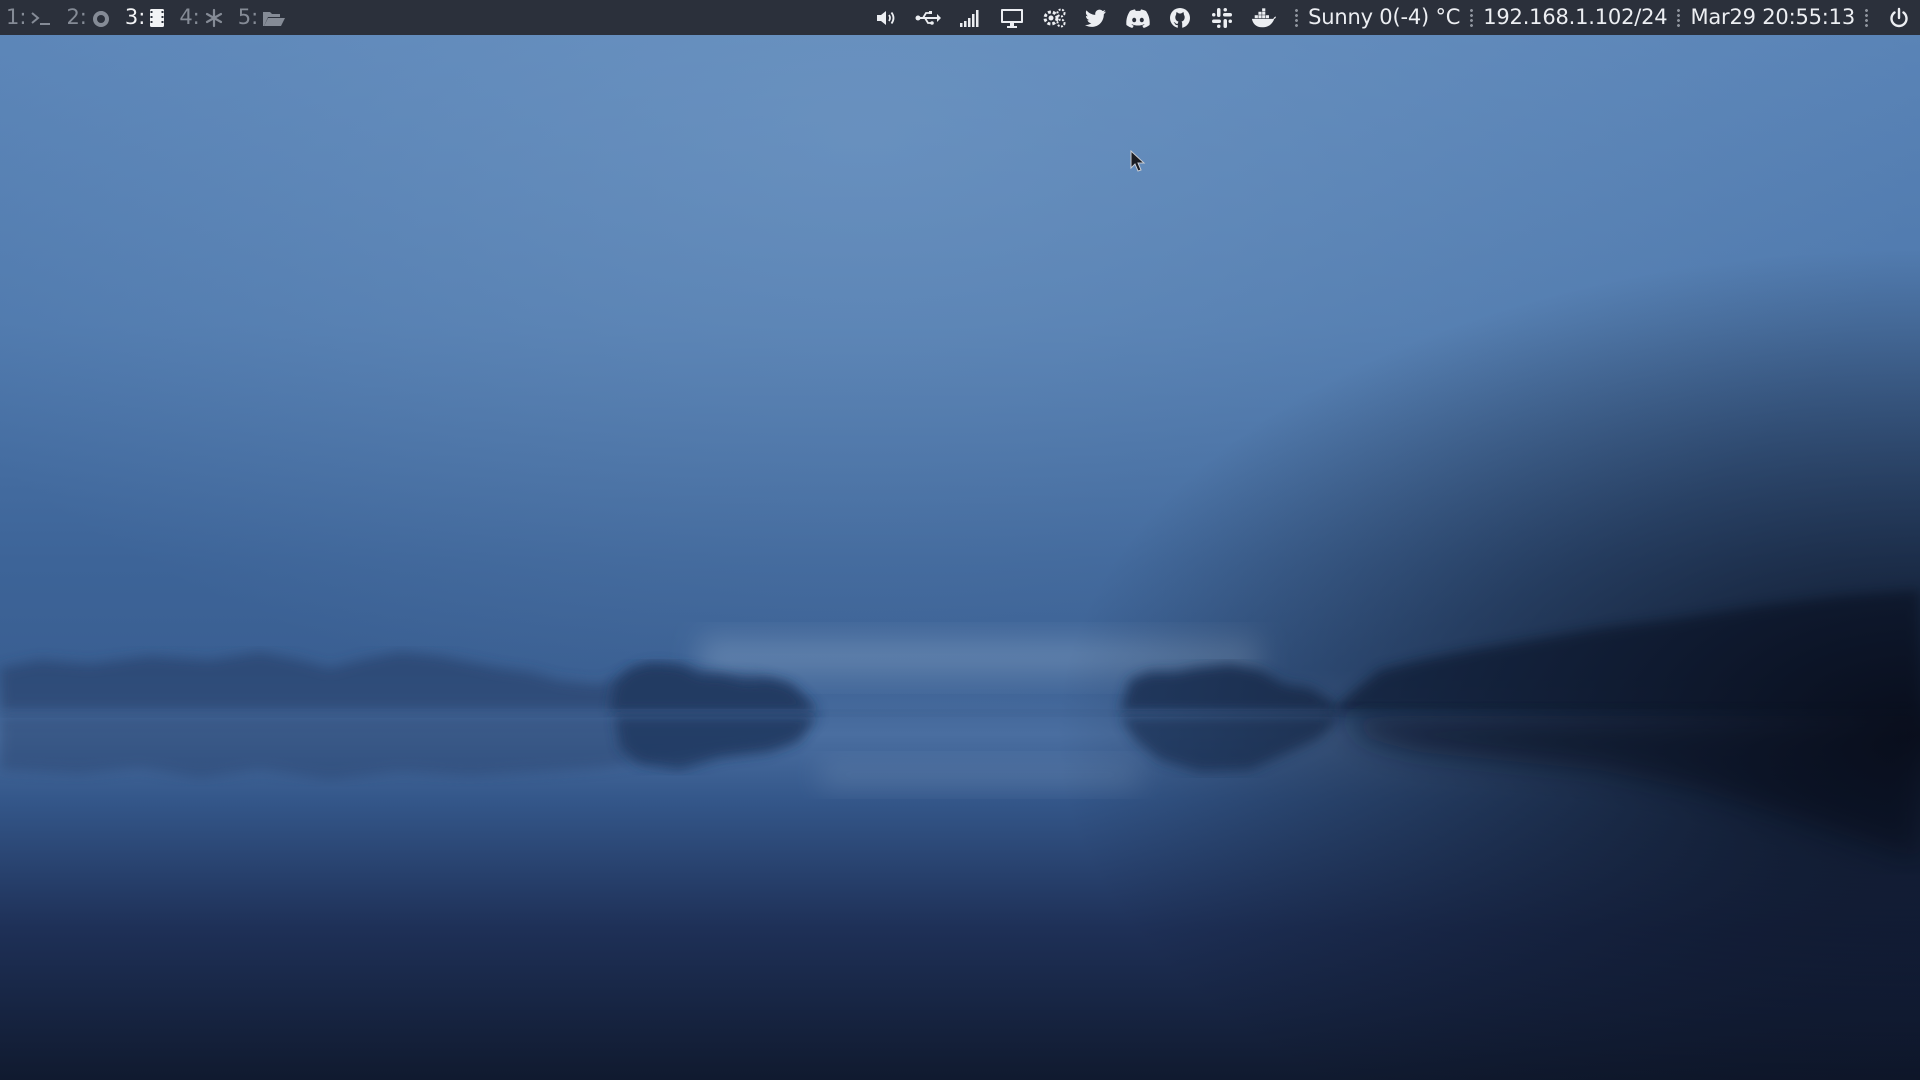  What do you see at coordinates (928, 18) in the screenshot?
I see `usb-icon` at bounding box center [928, 18].